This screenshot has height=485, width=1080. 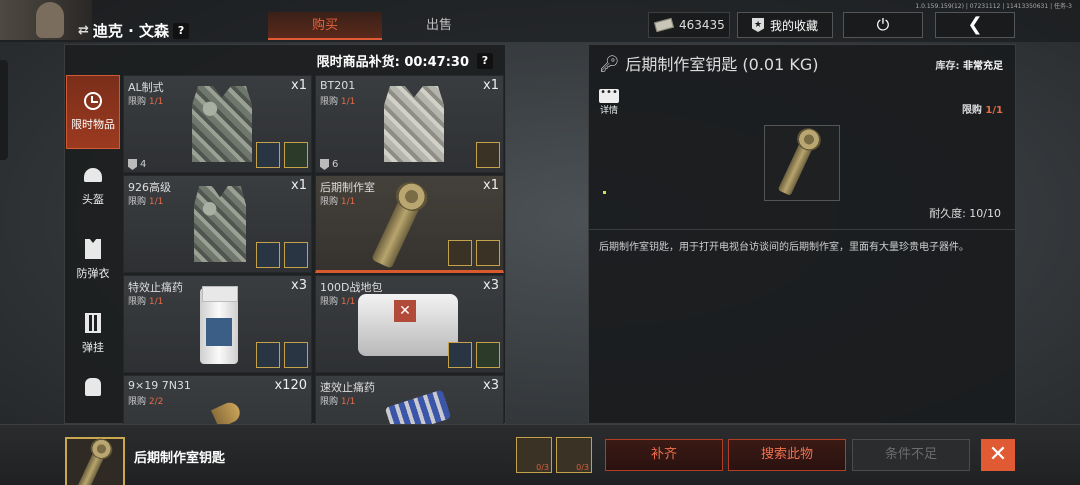 I want to click on side-tab-label: 头盔, so click(x=93, y=199).